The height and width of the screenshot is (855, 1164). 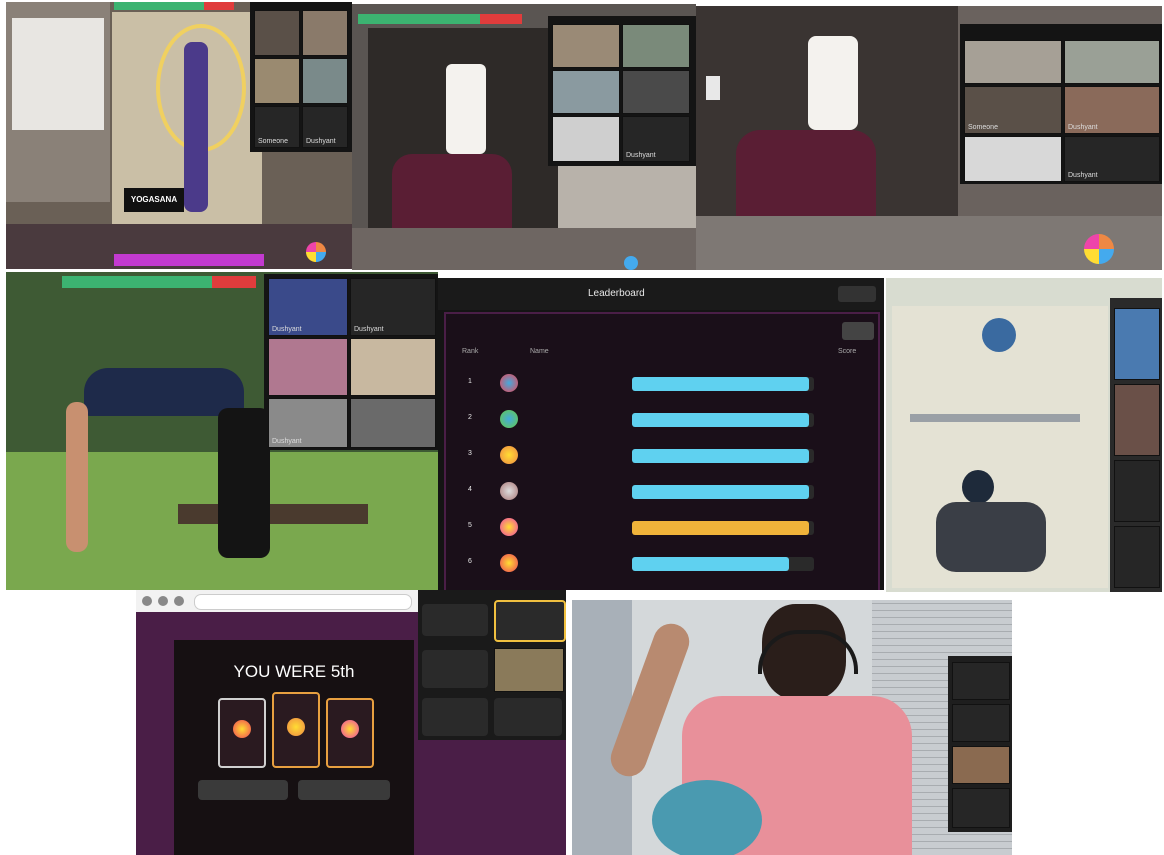 I want to click on instructor-legs, so click(x=244, y=483).